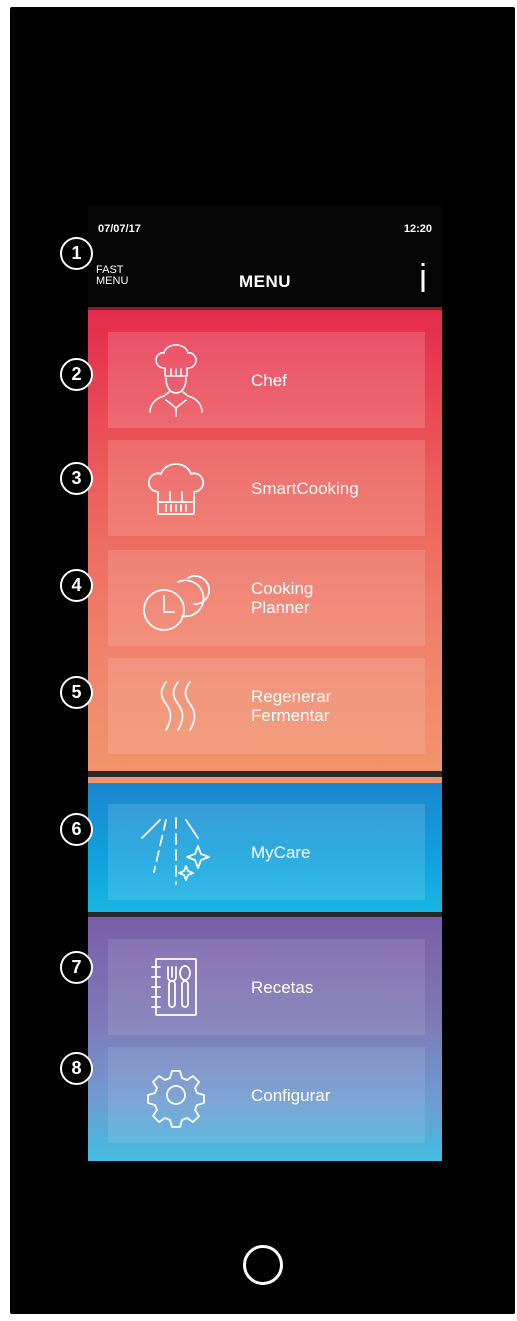 This screenshot has height=1321, width=517. Describe the element at coordinates (176, 598) in the screenshot. I see `clocks-icon` at that location.